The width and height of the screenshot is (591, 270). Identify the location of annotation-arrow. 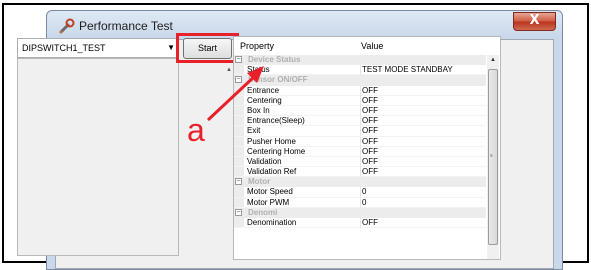
(235, 94).